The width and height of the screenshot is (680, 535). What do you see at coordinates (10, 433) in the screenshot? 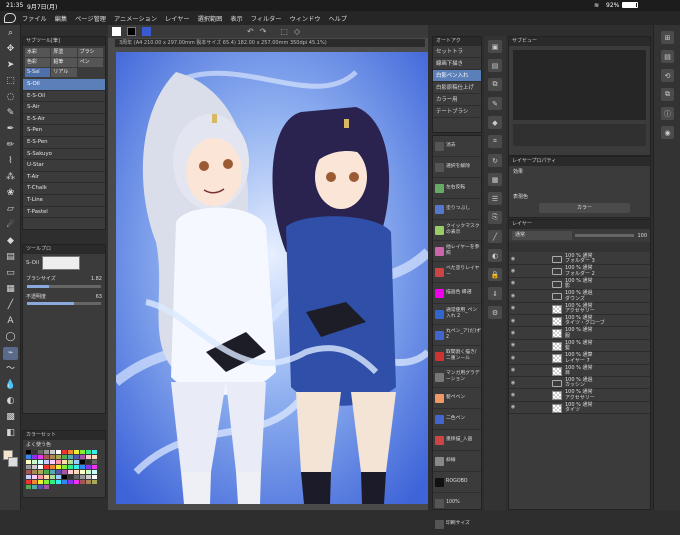
I see `color-icon: ◧` at bounding box center [10, 433].